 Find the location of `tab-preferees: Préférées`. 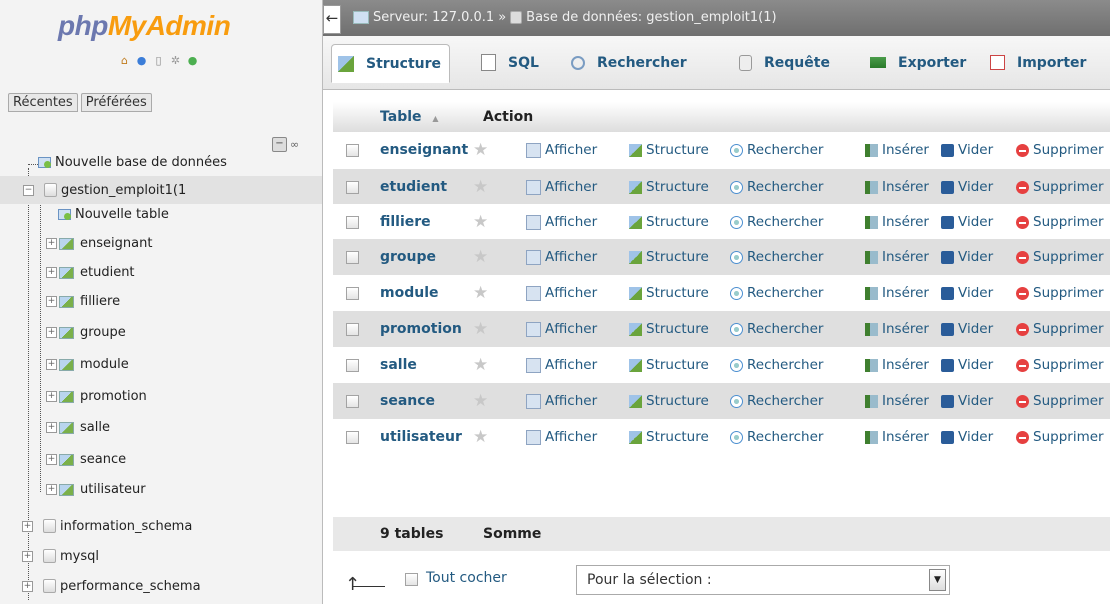

tab-preferees: Préférées is located at coordinates (116, 102).